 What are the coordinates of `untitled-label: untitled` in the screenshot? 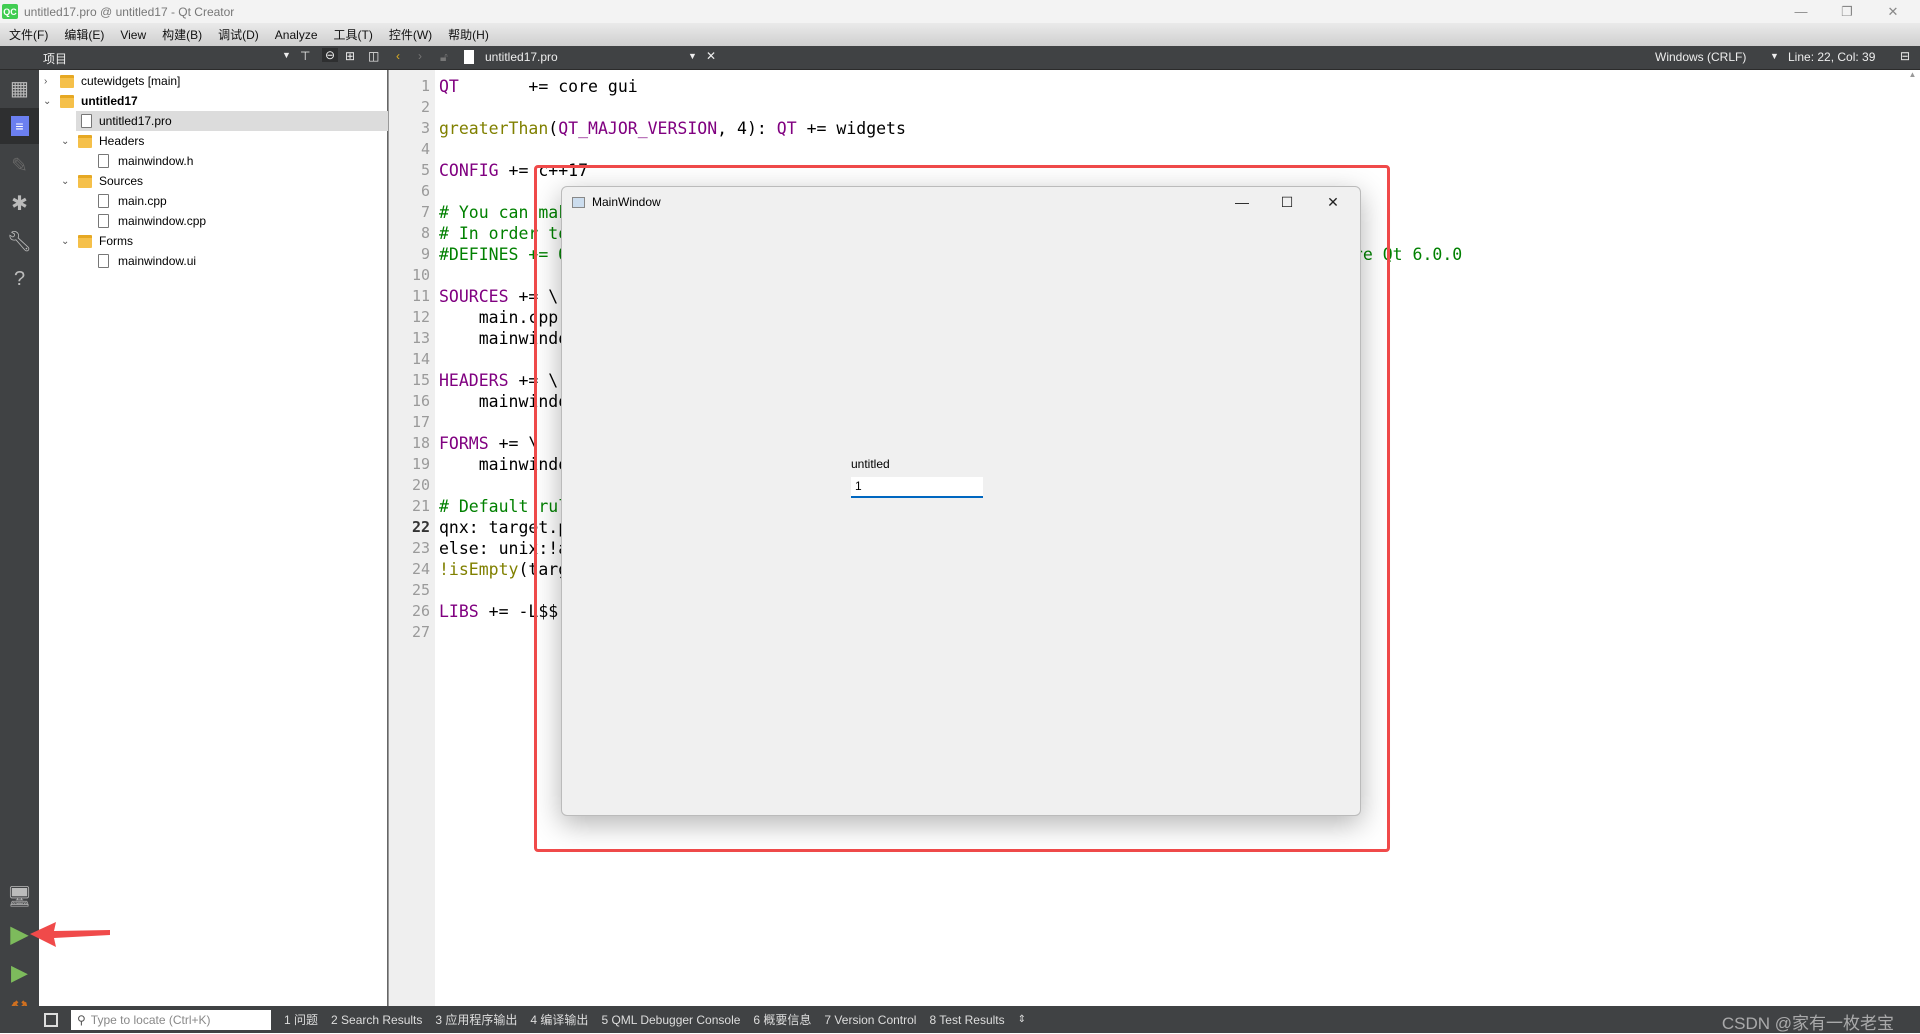 It's located at (870, 464).